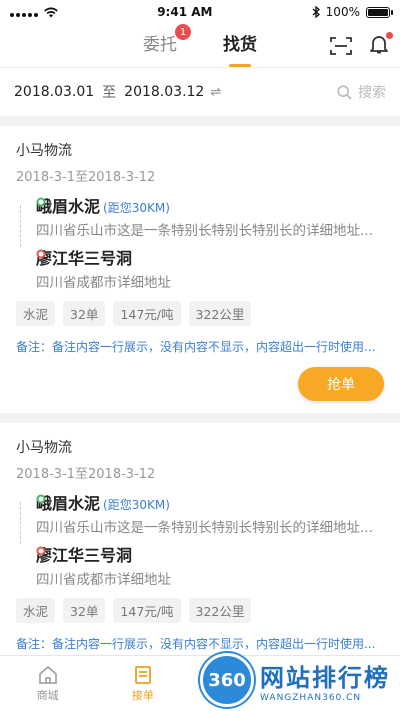 Image resolution: width=400 pixels, height=711 pixels. I want to click on order-list-icon, so click(142, 674).